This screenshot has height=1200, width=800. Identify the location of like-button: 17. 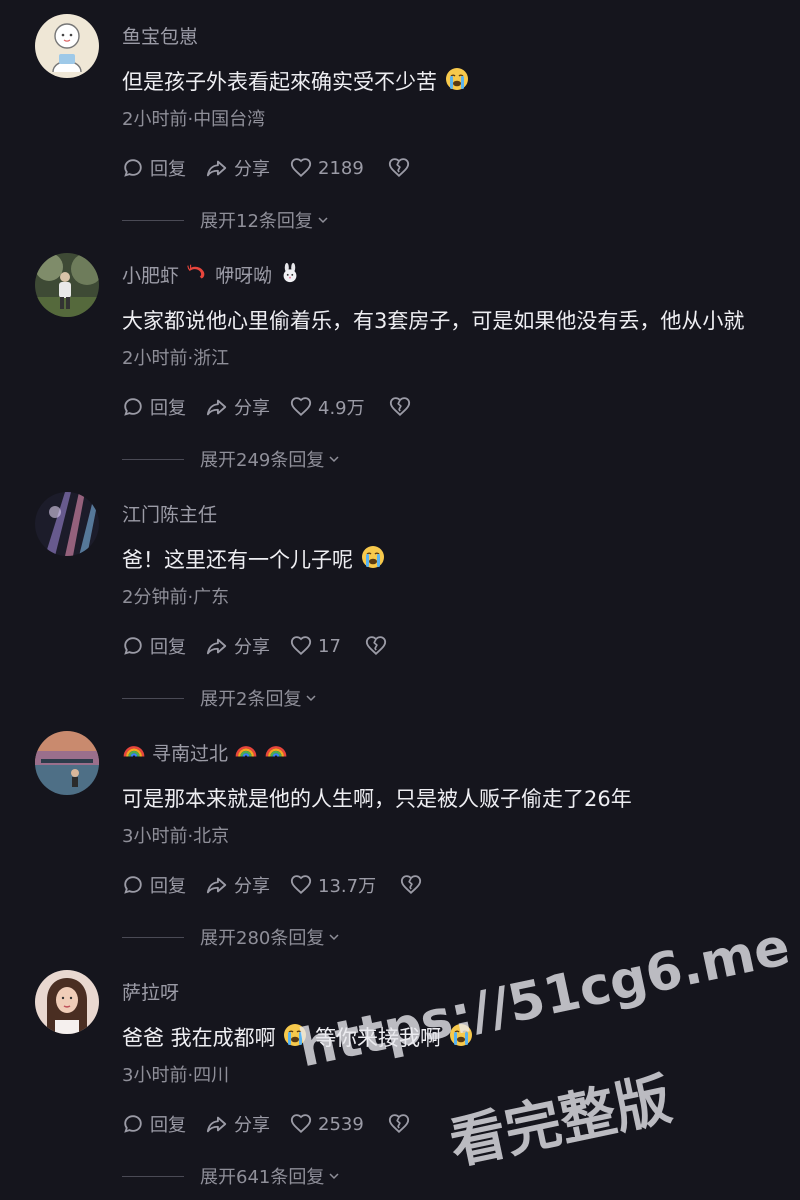
(315, 646).